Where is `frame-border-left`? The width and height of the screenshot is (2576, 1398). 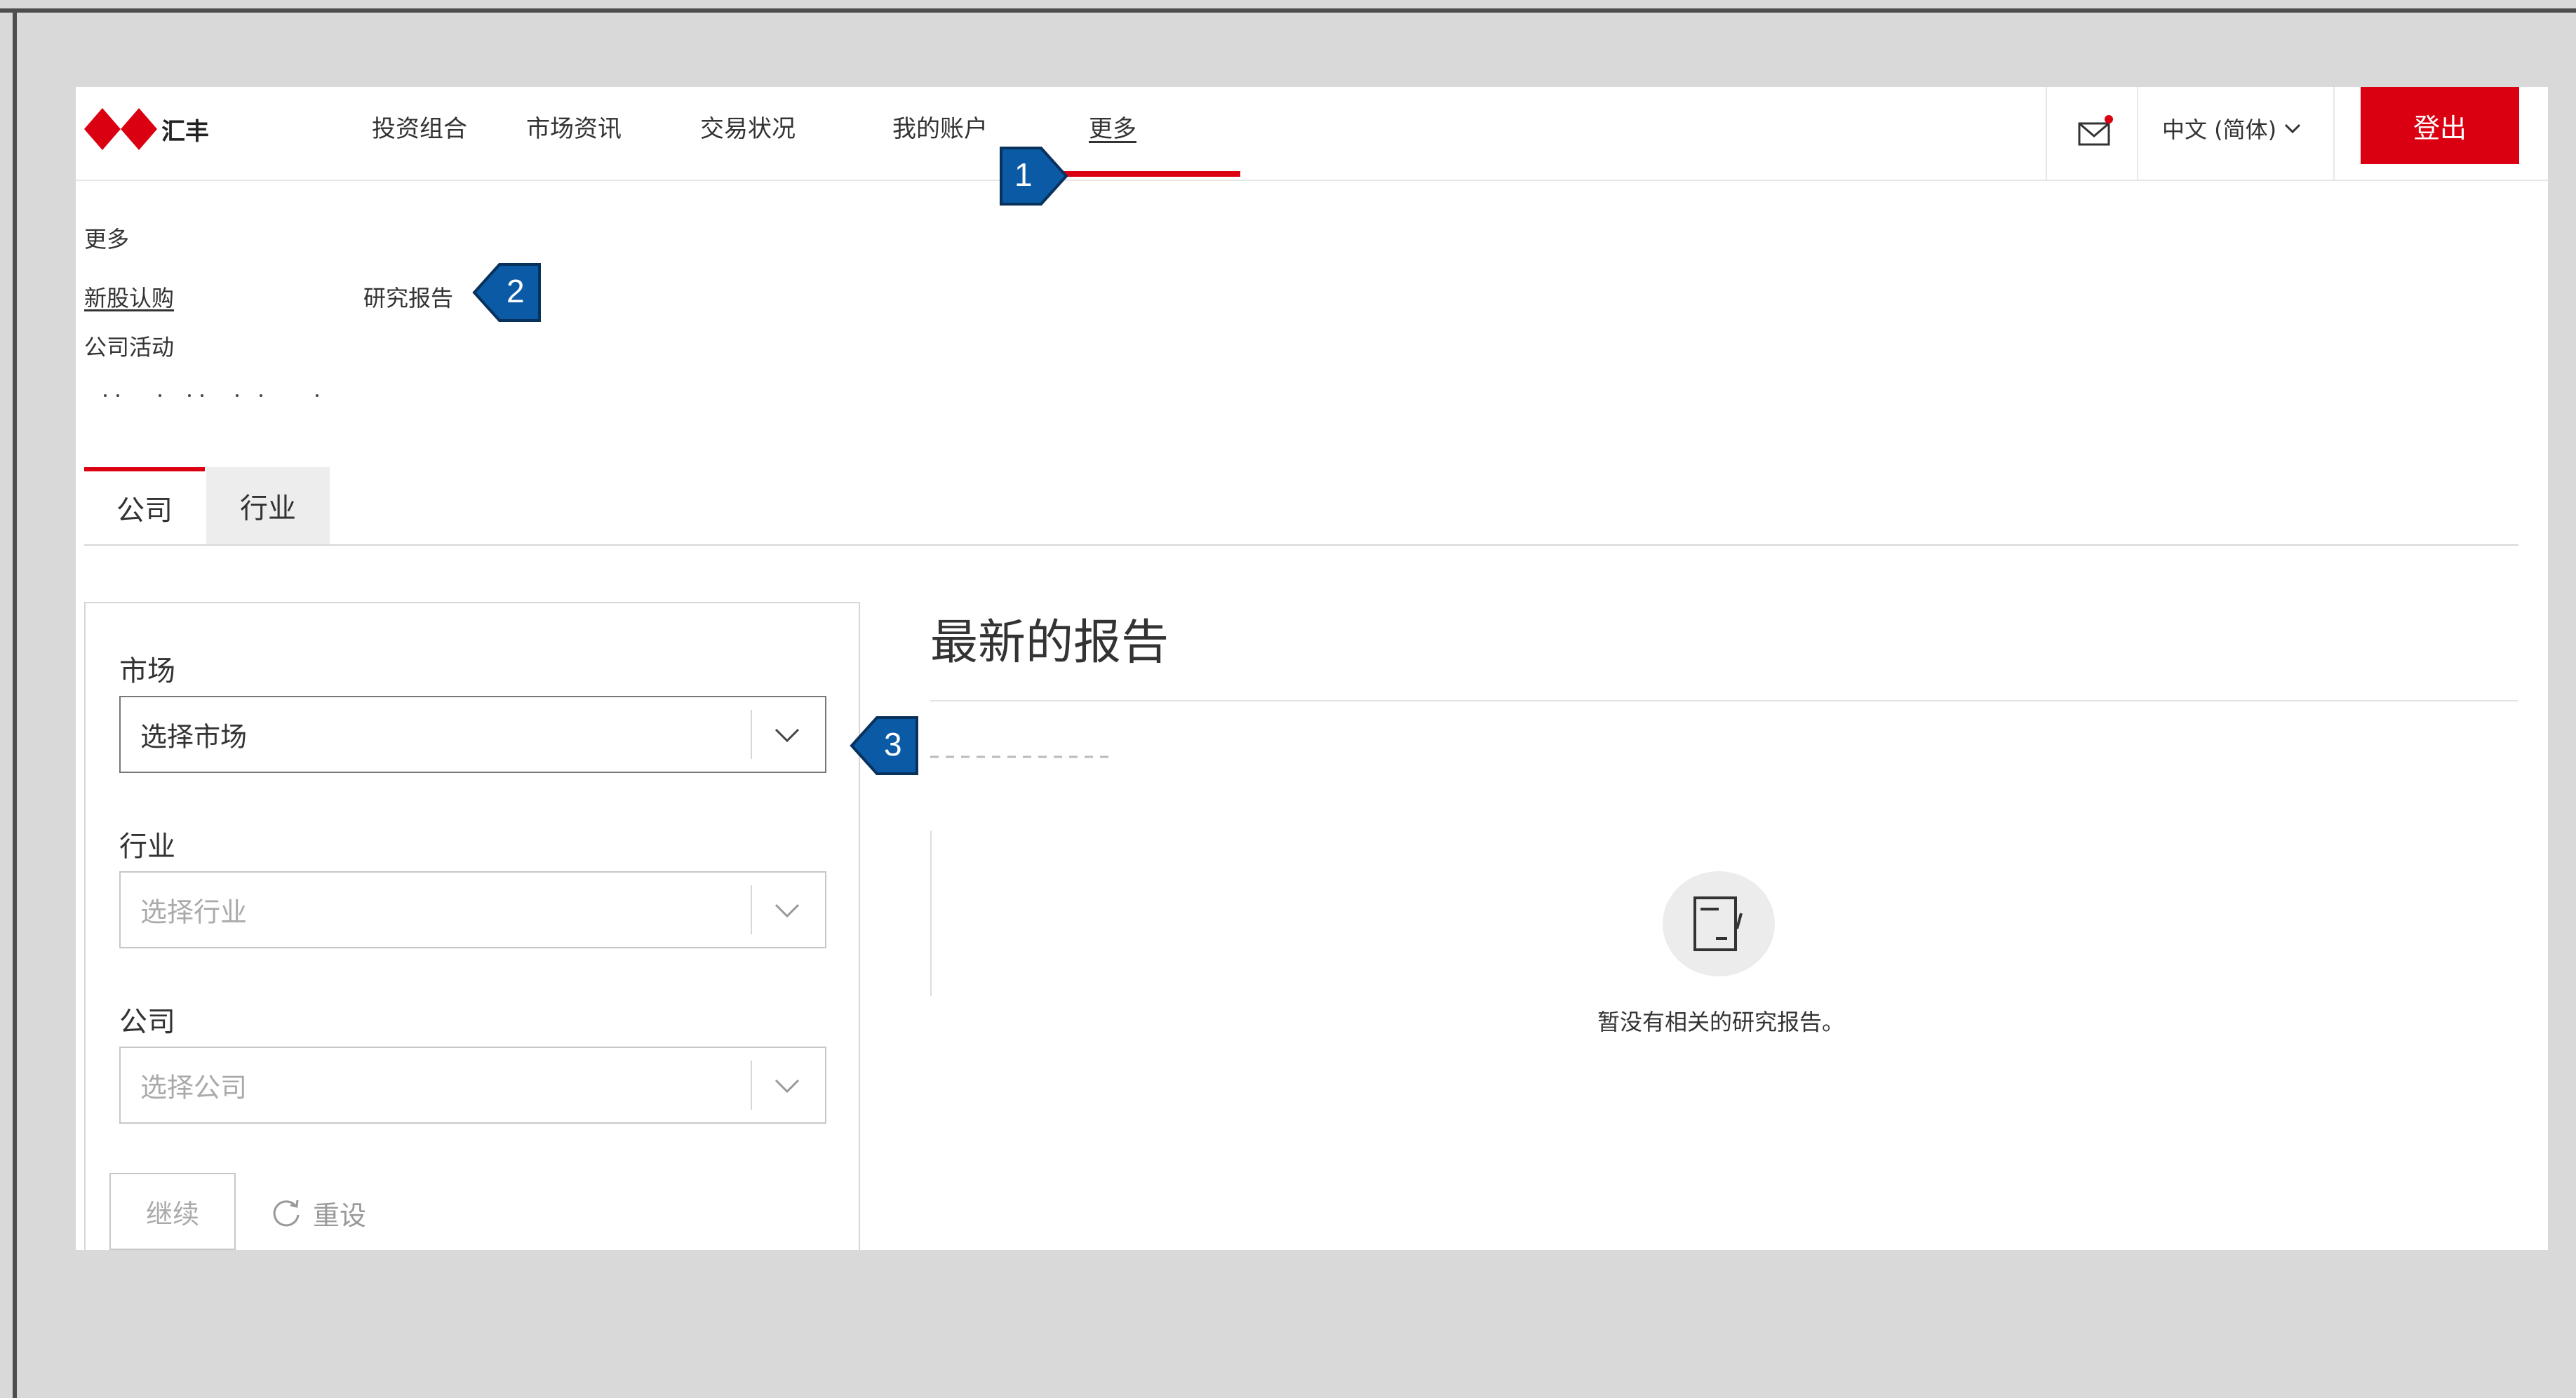 frame-border-left is located at coordinates (15, 703).